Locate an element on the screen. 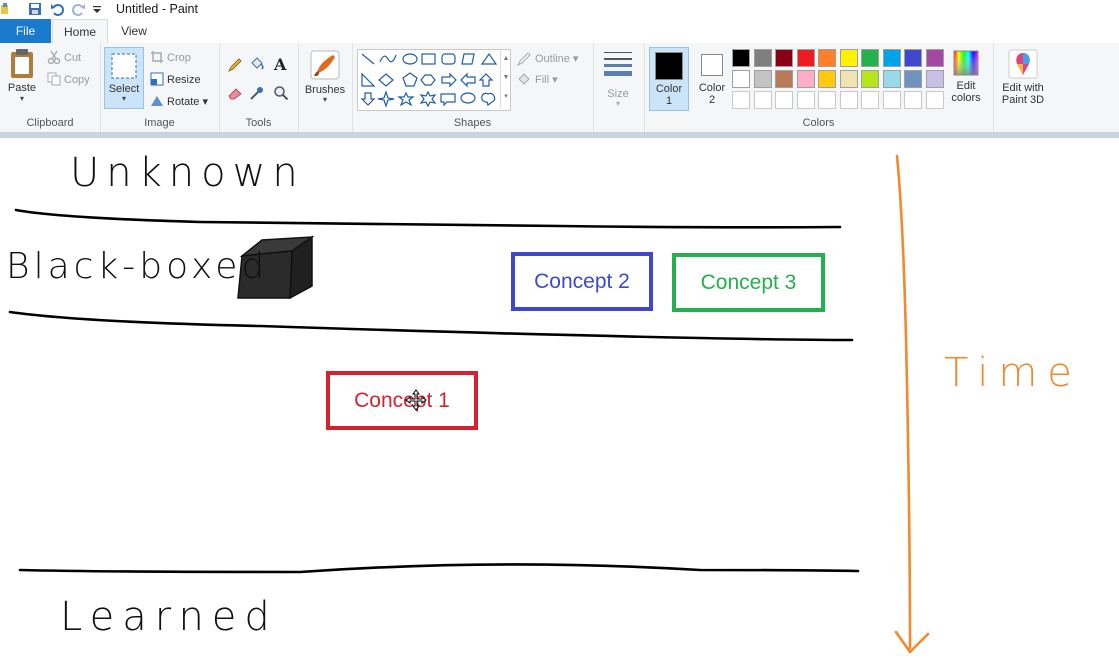 The height and width of the screenshot is (668, 1119). brush-icon is located at coordinates (325, 65).